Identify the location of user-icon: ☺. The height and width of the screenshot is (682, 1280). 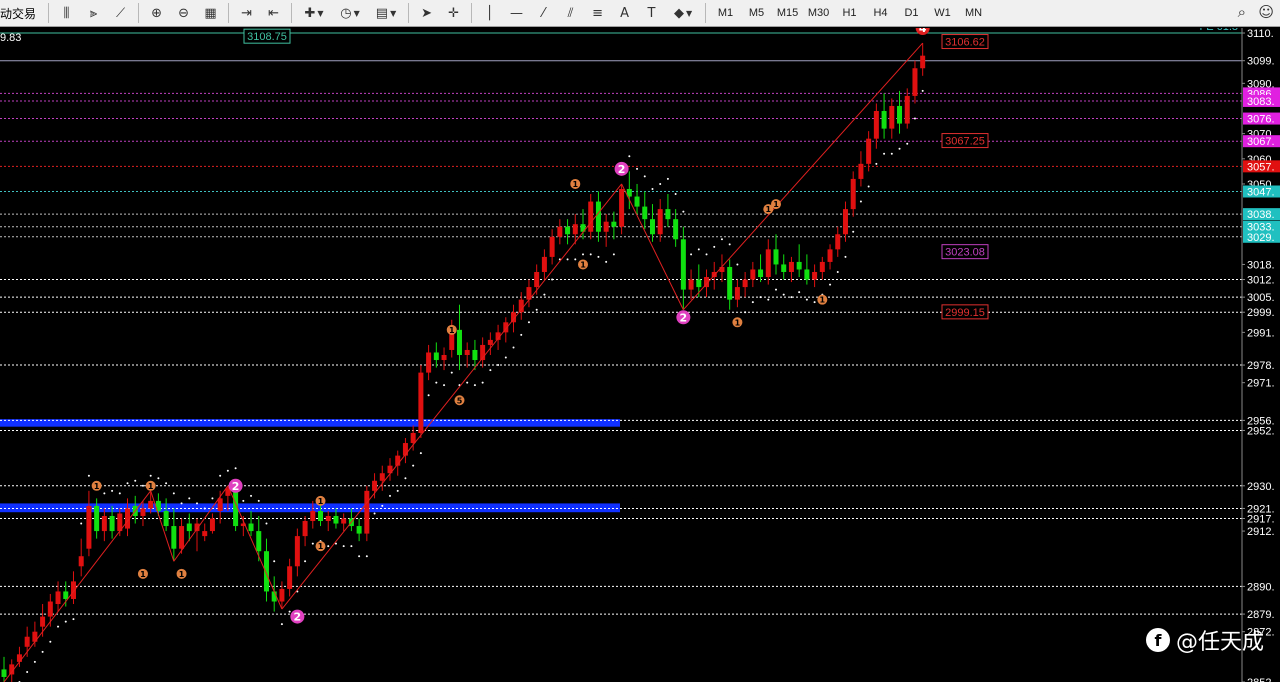
(1266, 12).